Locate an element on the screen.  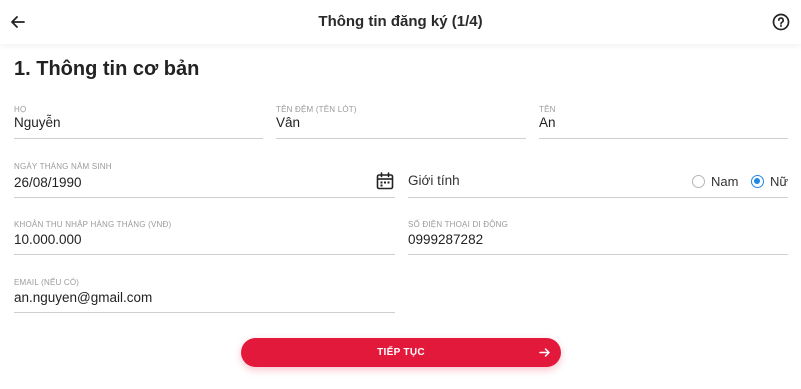
phone-value: 0999287282 is located at coordinates (445, 239).